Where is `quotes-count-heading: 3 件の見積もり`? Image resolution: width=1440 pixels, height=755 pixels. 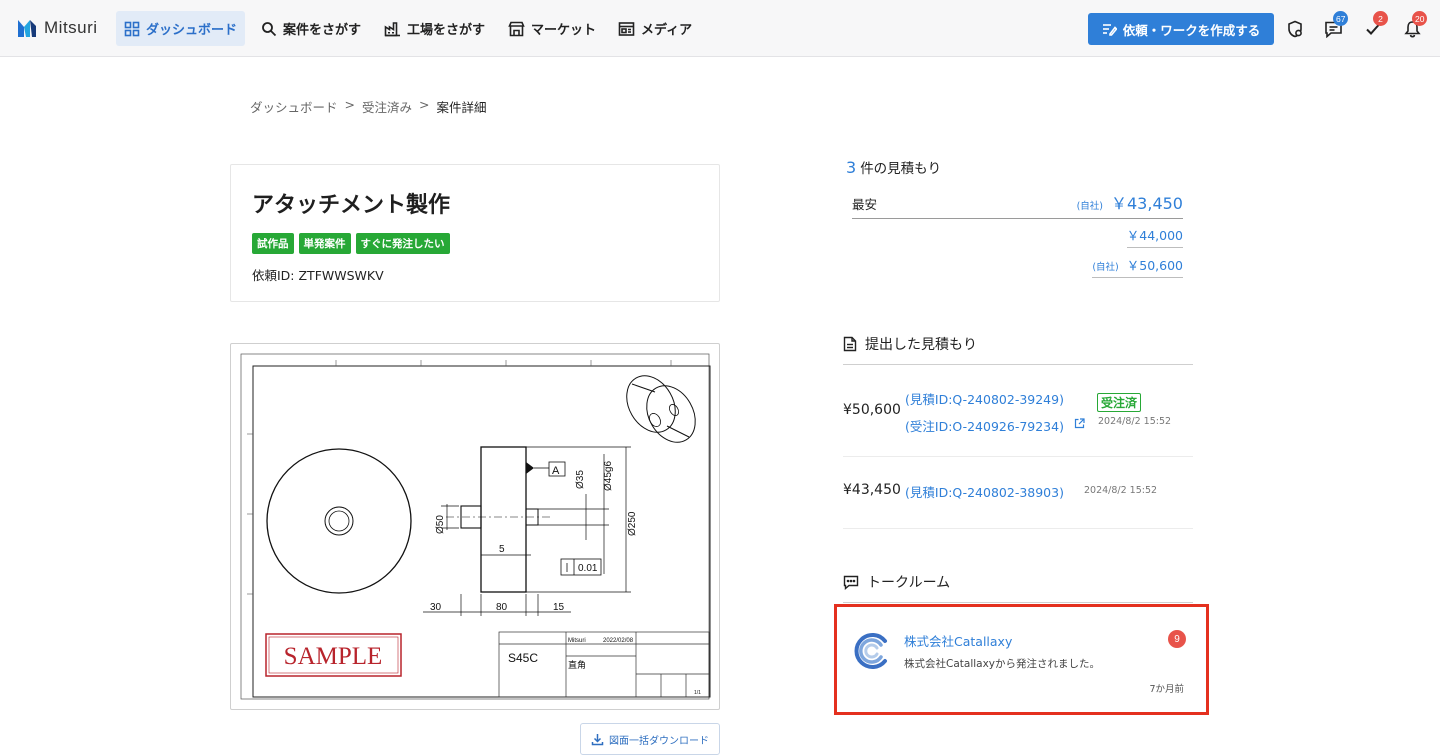
quotes-count-heading: 3 件の見積もり is located at coordinates (893, 167).